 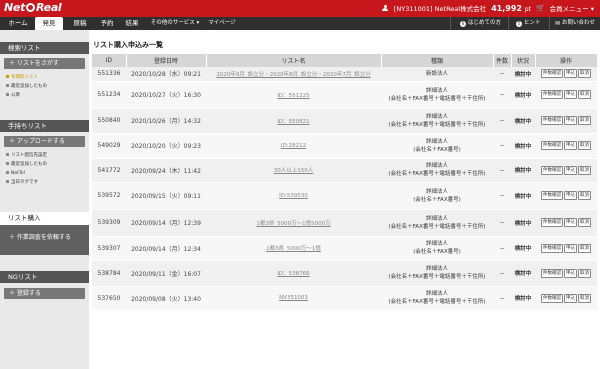 I want to click on row-list-name-link: 2020年9月_設立分・2020年8月_設立分・2020年7月_設立分, so click(x=293, y=74).